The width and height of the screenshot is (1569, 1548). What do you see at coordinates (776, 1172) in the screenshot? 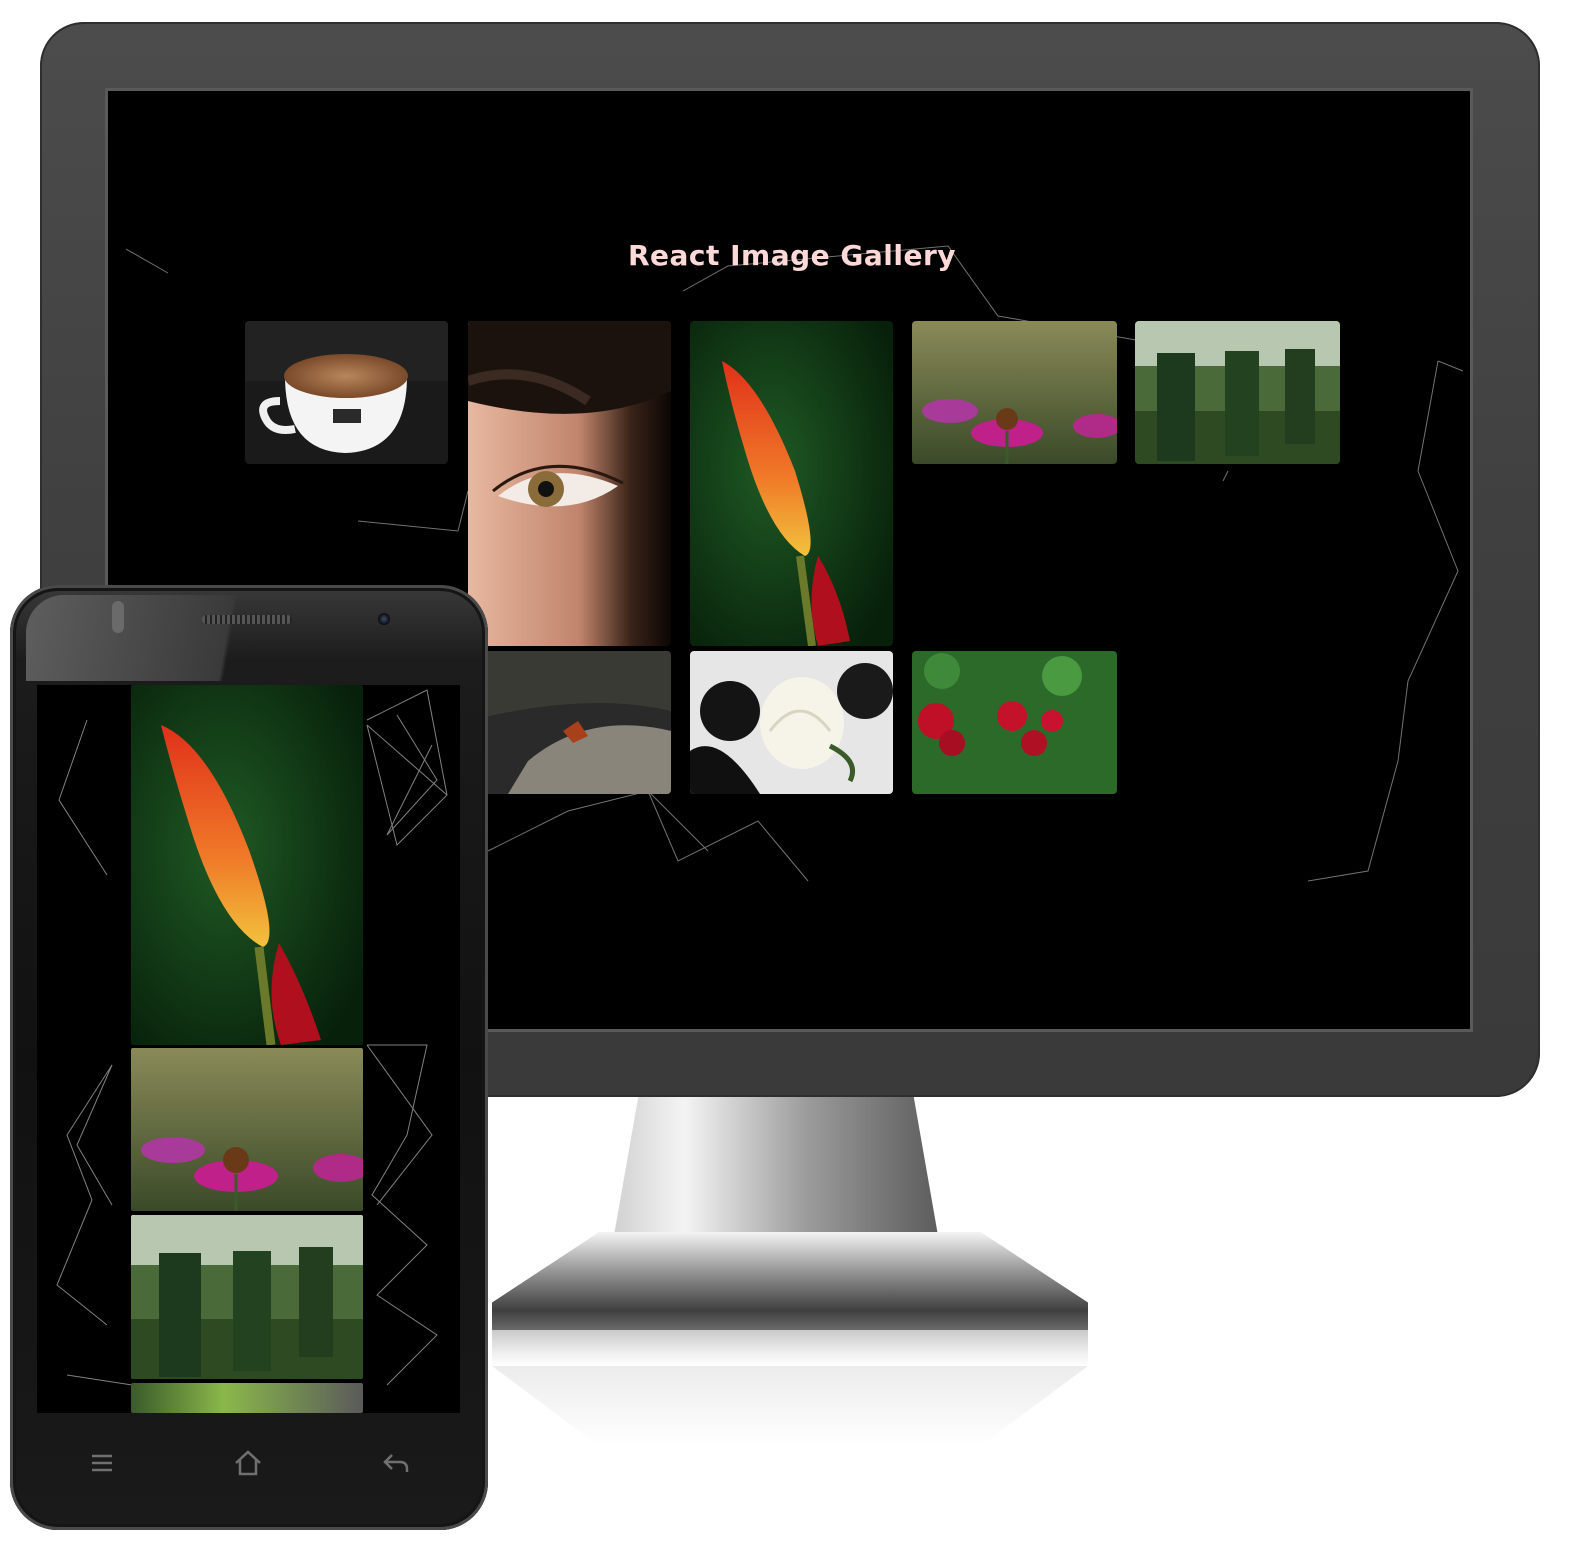
I see `monitor-stand-neck` at bounding box center [776, 1172].